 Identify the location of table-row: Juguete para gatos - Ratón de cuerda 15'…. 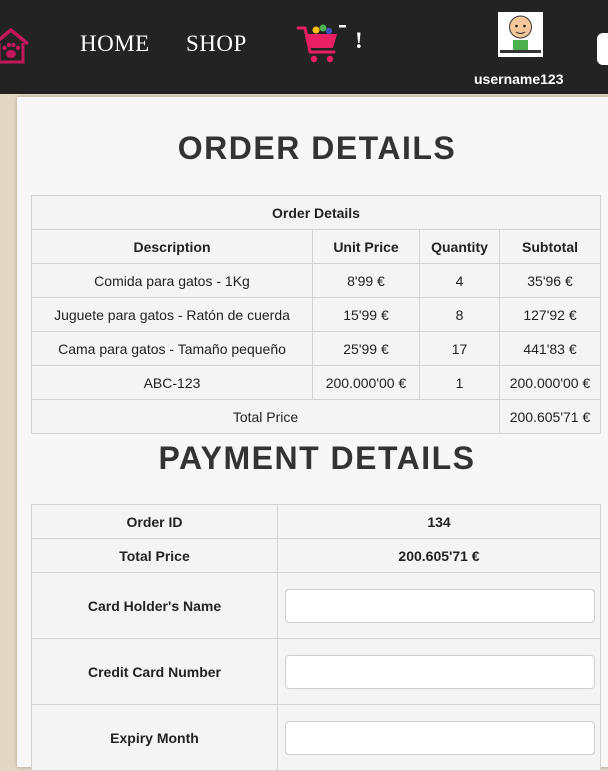
(316, 314).